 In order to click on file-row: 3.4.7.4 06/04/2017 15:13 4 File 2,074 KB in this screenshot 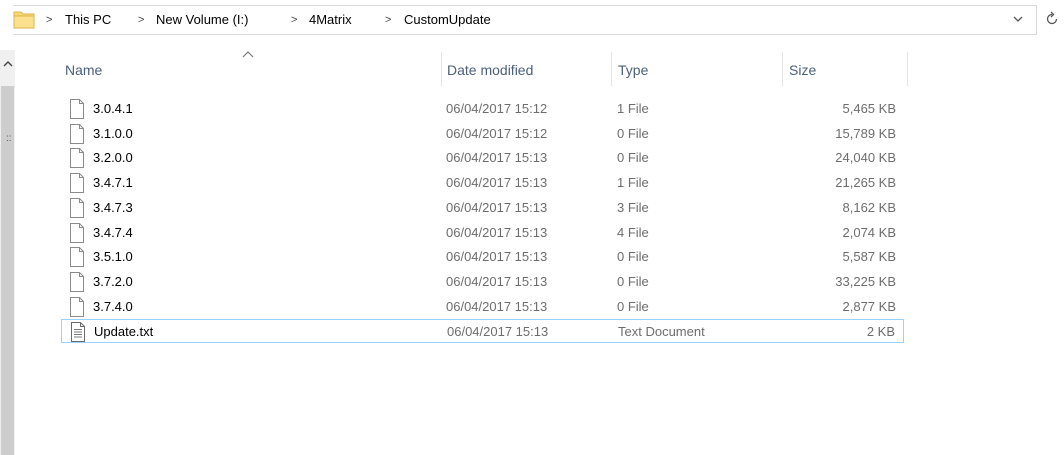, I will do `click(482, 233)`.